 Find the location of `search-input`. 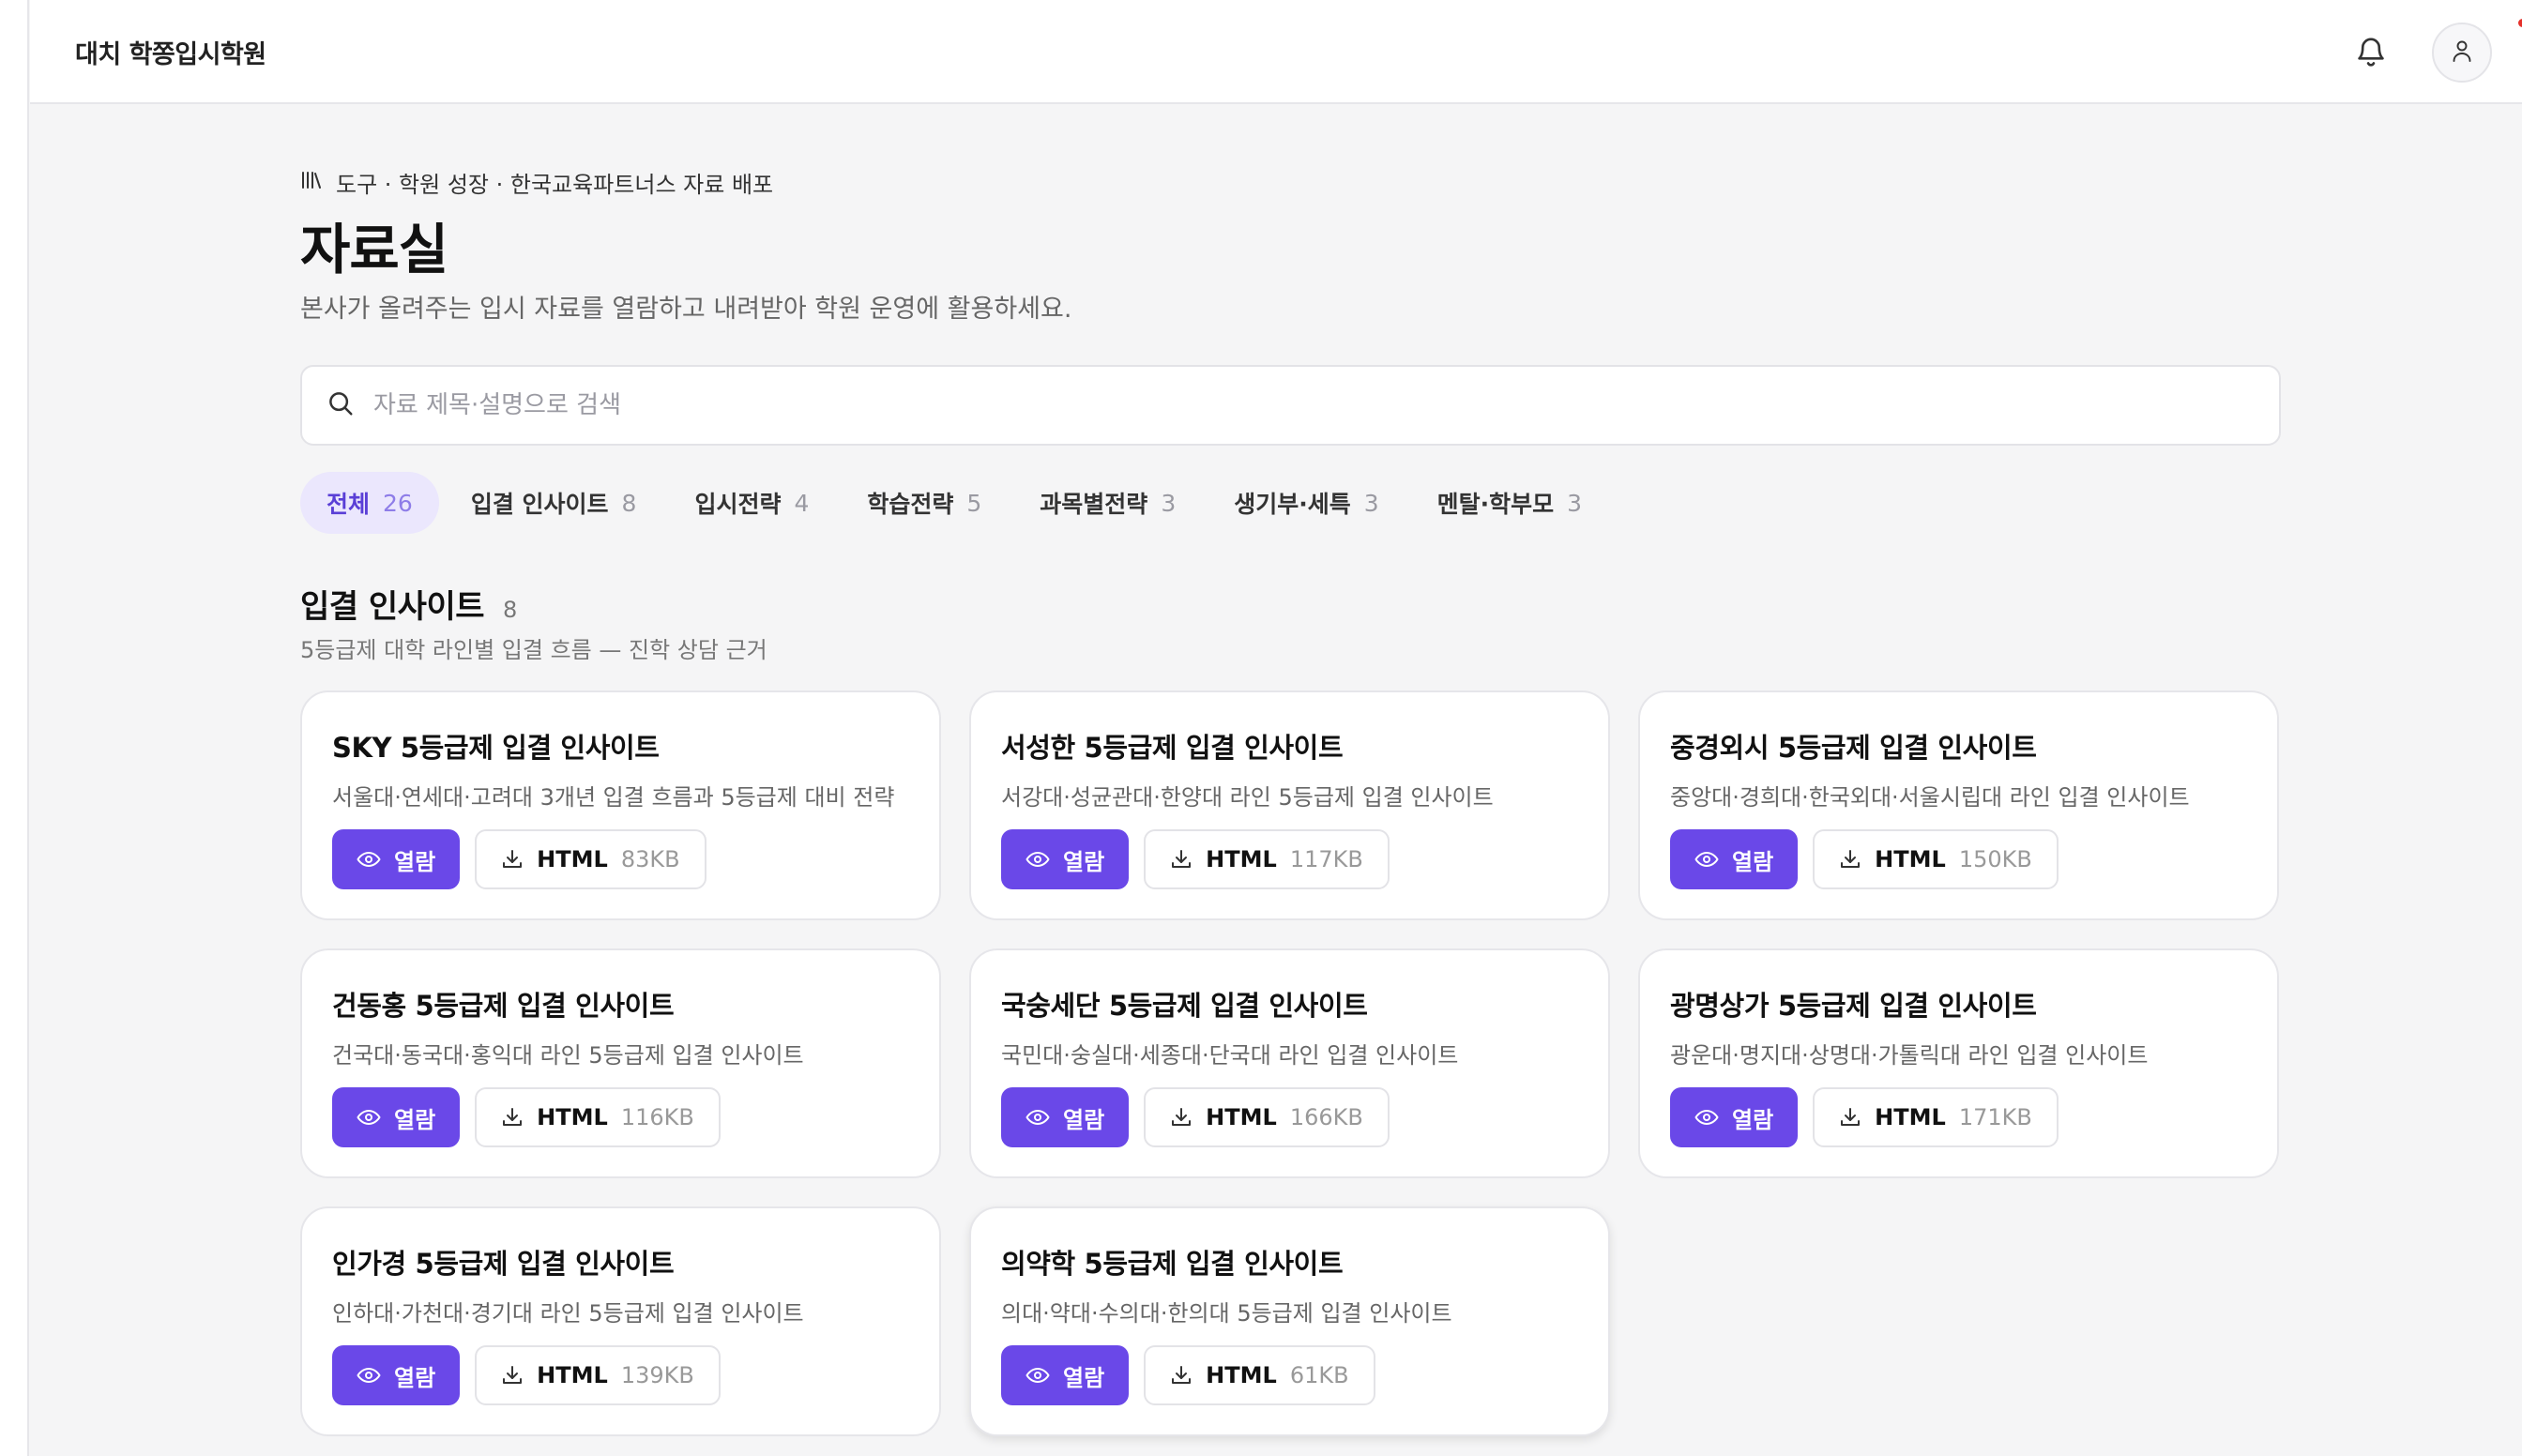

search-input is located at coordinates (1264, 405).